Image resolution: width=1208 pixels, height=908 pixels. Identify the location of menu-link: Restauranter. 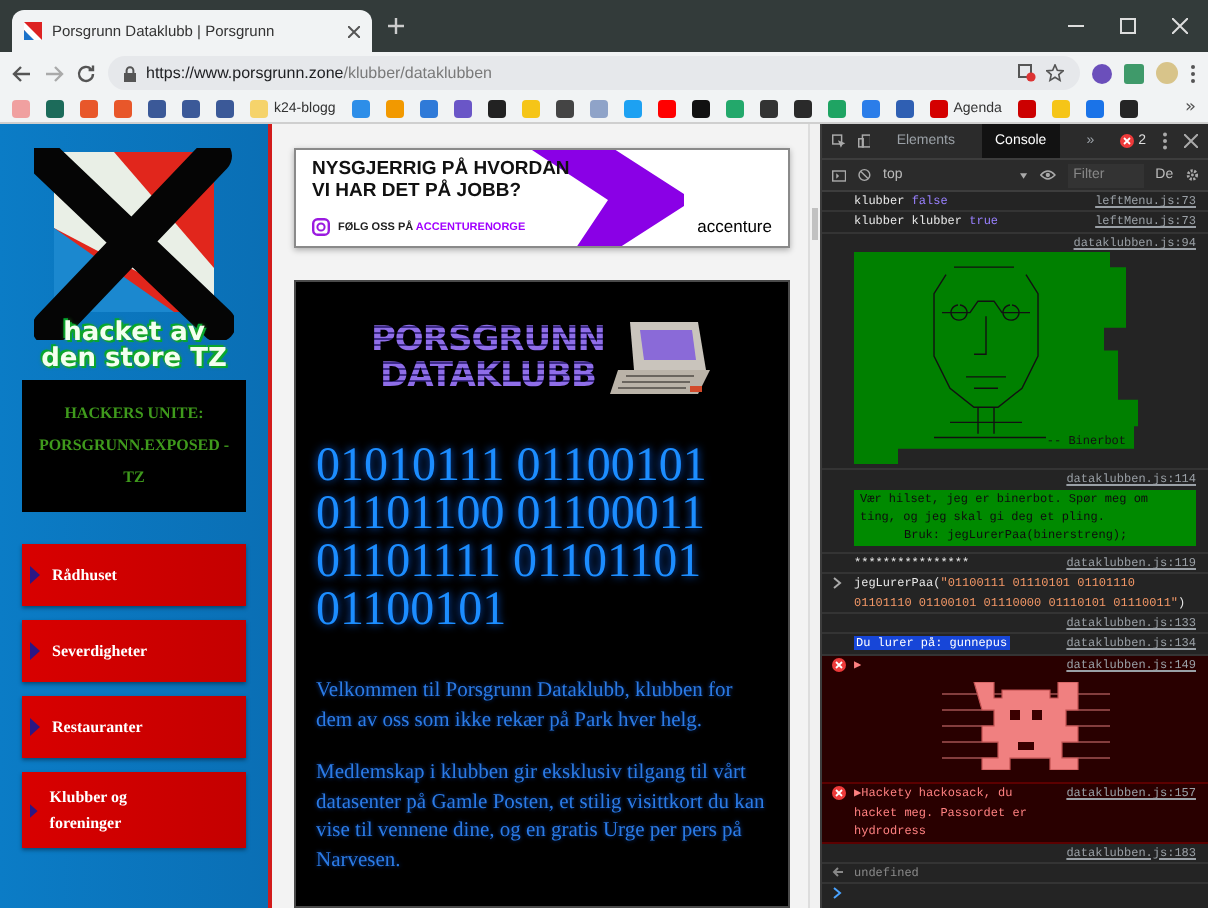
(134, 727).